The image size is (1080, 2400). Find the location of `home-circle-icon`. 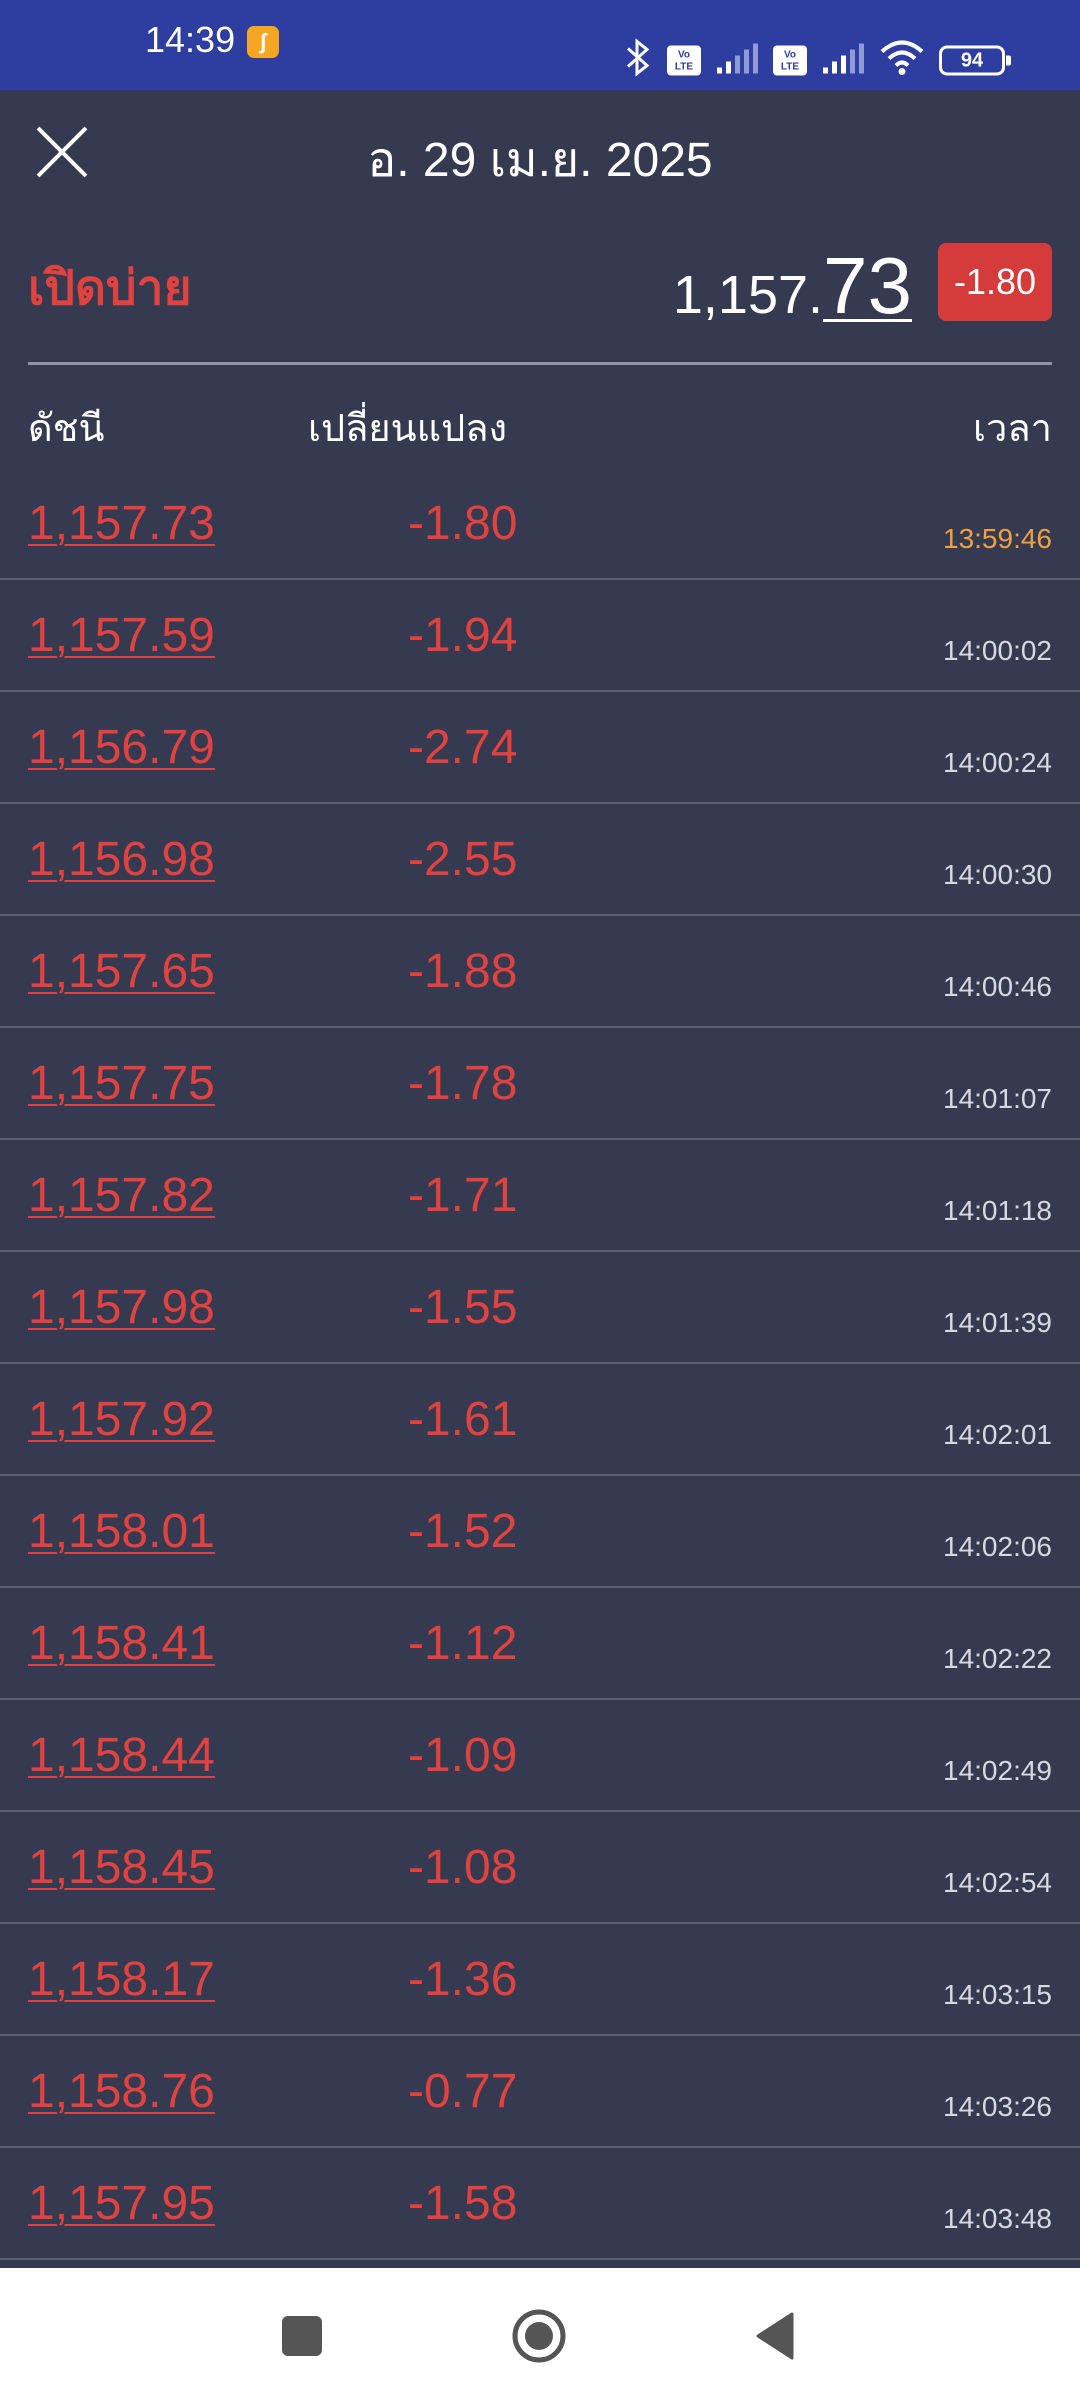

home-circle-icon is located at coordinates (539, 2336).